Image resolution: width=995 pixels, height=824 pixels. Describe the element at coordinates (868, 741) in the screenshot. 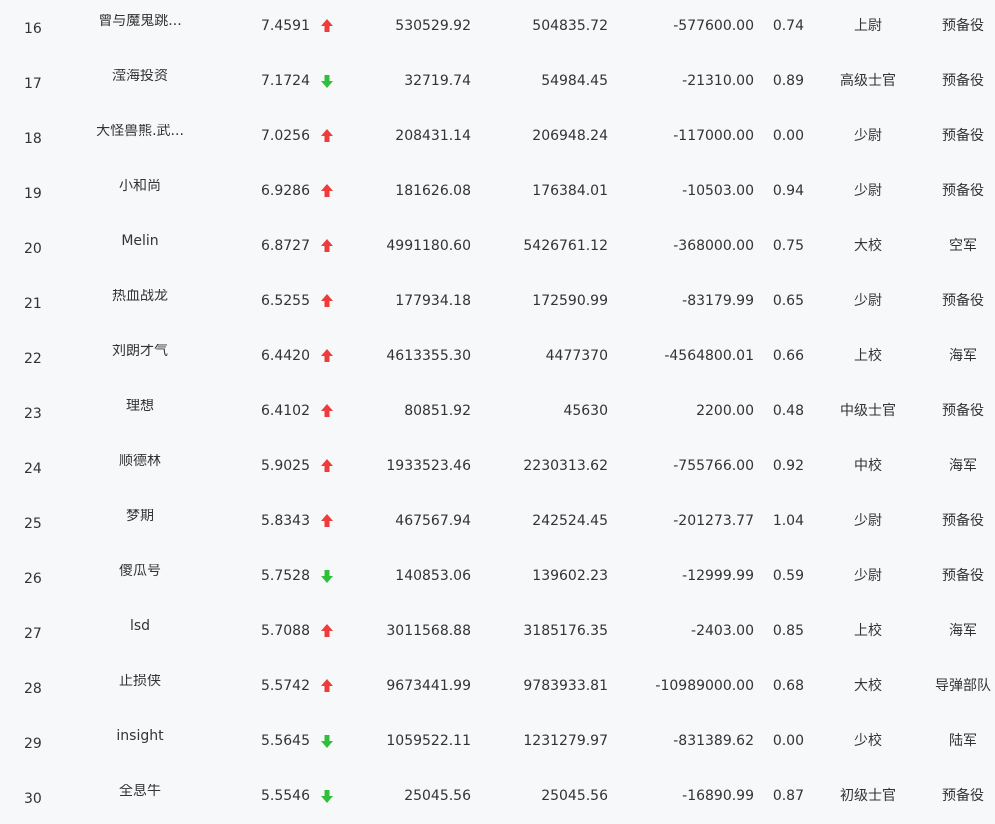

I see `military-rank-cell: 少校` at that location.